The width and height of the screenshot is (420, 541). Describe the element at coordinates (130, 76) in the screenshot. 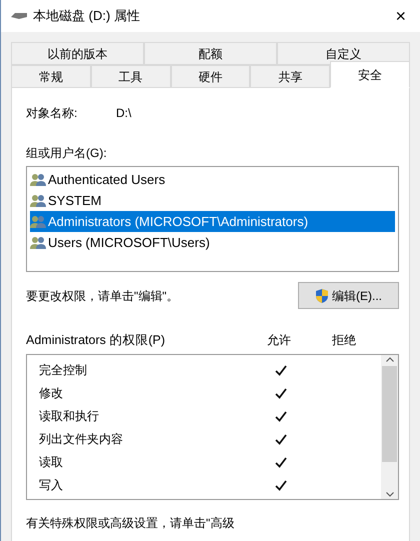

I see `tab: 工具` at that location.